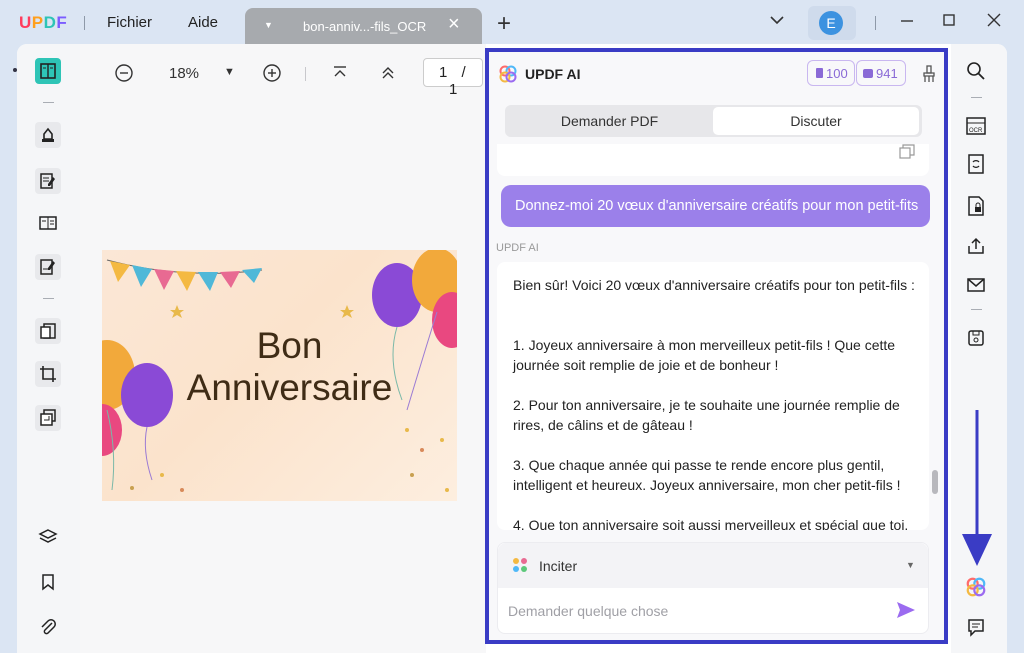 Image resolution: width=1024 pixels, height=653 pixels. Describe the element at coordinates (819, 73) in the screenshot. I see `document-quota-icon` at that location.